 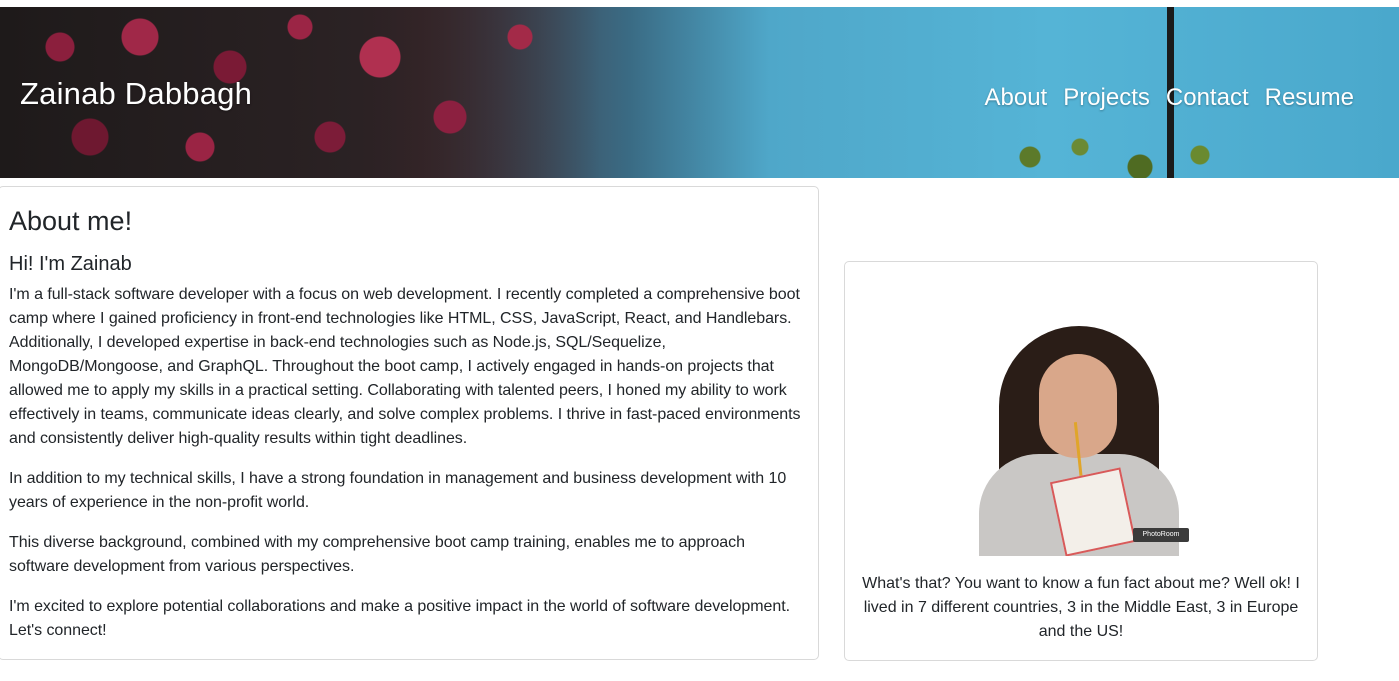 I want to click on profile-photo: PhotoRoom, so click(x=1088, y=440).